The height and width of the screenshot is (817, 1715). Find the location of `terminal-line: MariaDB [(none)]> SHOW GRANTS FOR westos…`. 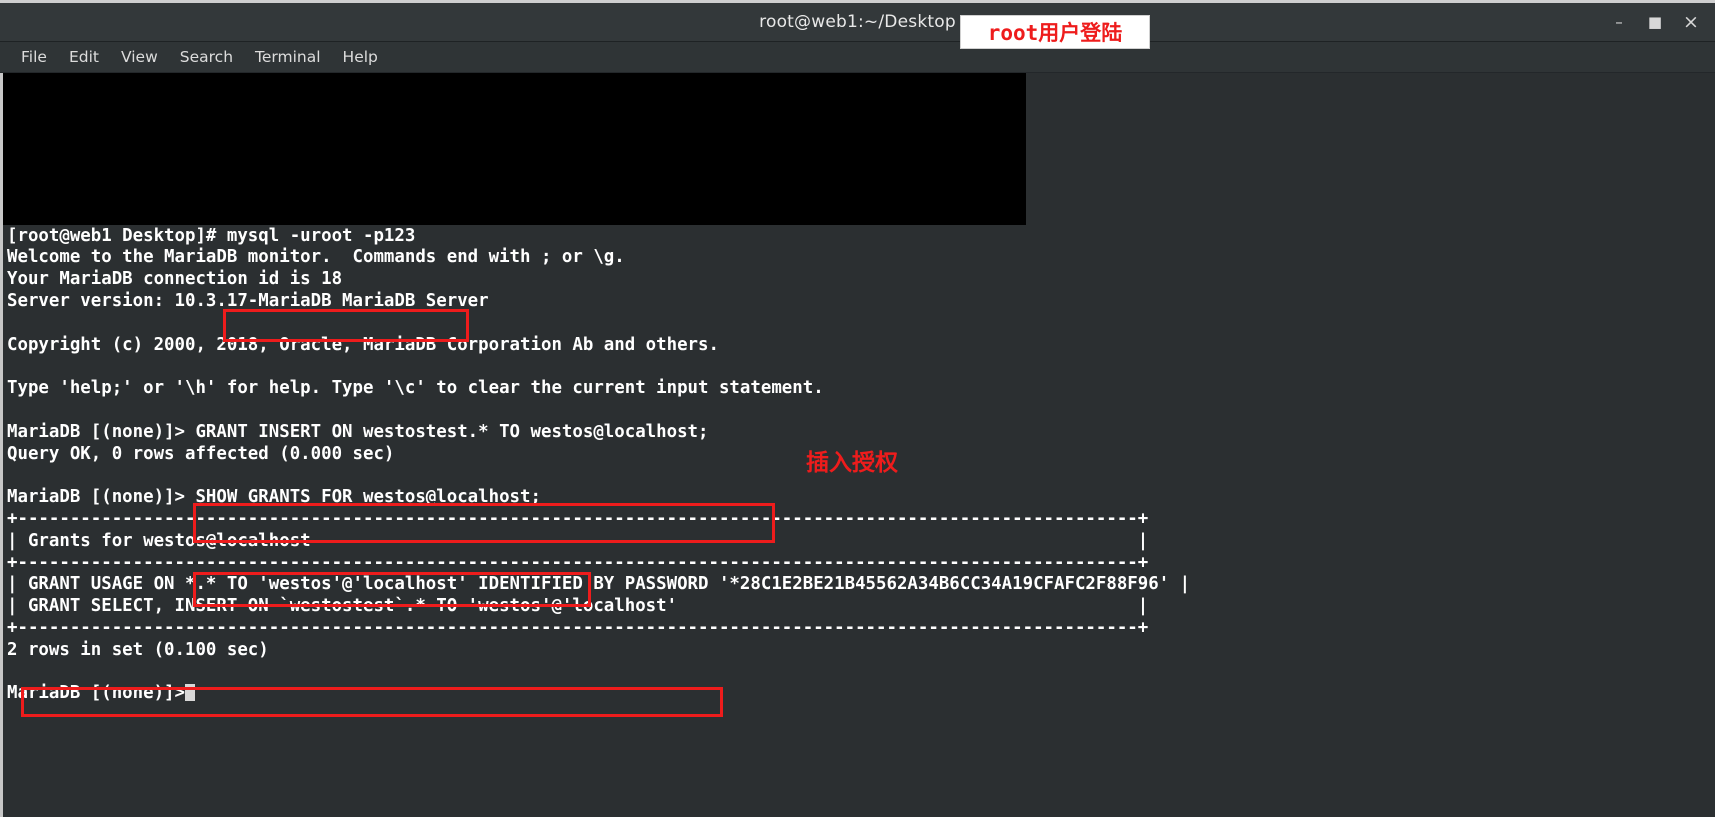

terminal-line: MariaDB [(none)]> SHOW GRANTS FOR westos… is located at coordinates (274, 497).